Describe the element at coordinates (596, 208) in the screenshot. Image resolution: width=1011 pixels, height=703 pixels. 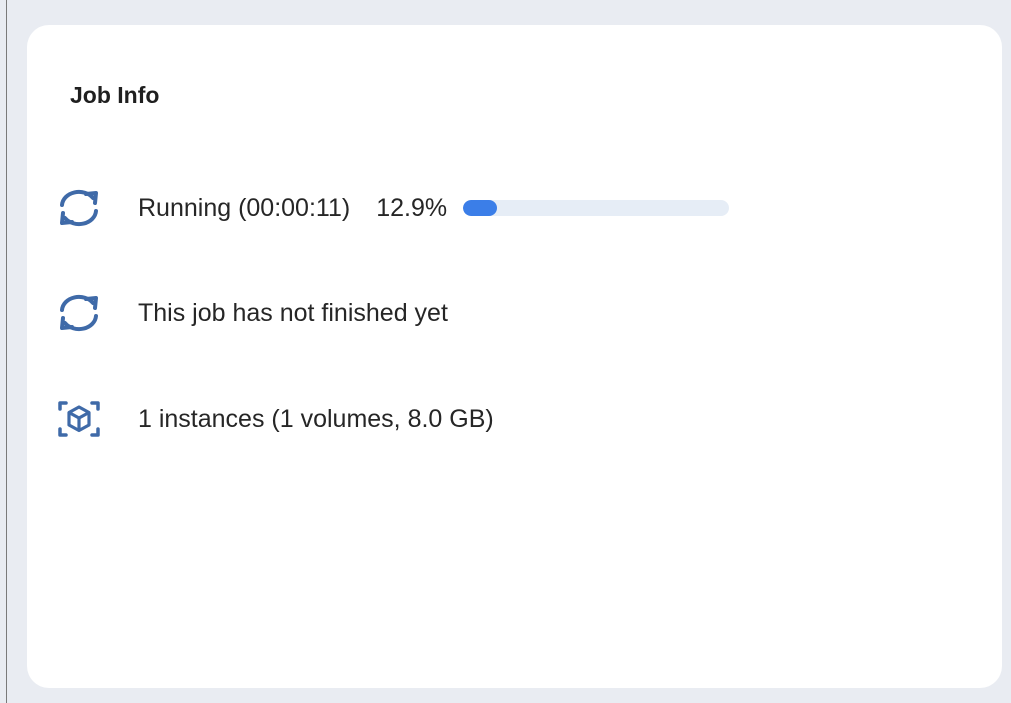
I see `progress-bar` at that location.